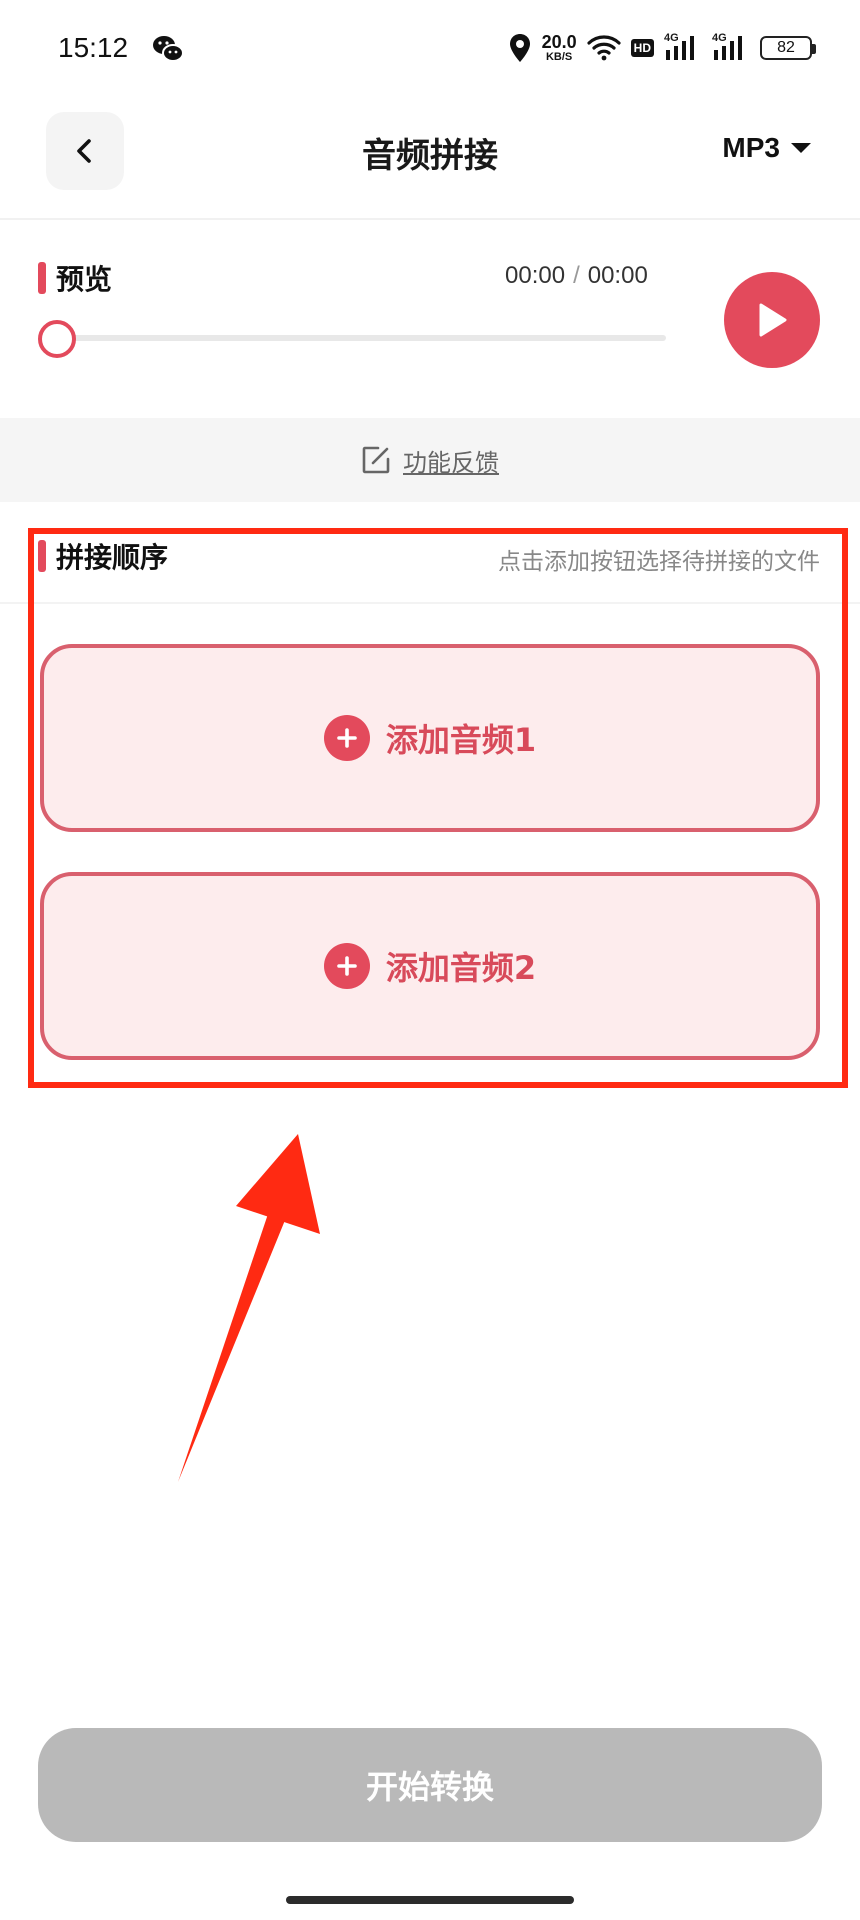 This screenshot has width=860, height=1920. I want to click on start-conversion-button: 开始转换, so click(430, 1785).